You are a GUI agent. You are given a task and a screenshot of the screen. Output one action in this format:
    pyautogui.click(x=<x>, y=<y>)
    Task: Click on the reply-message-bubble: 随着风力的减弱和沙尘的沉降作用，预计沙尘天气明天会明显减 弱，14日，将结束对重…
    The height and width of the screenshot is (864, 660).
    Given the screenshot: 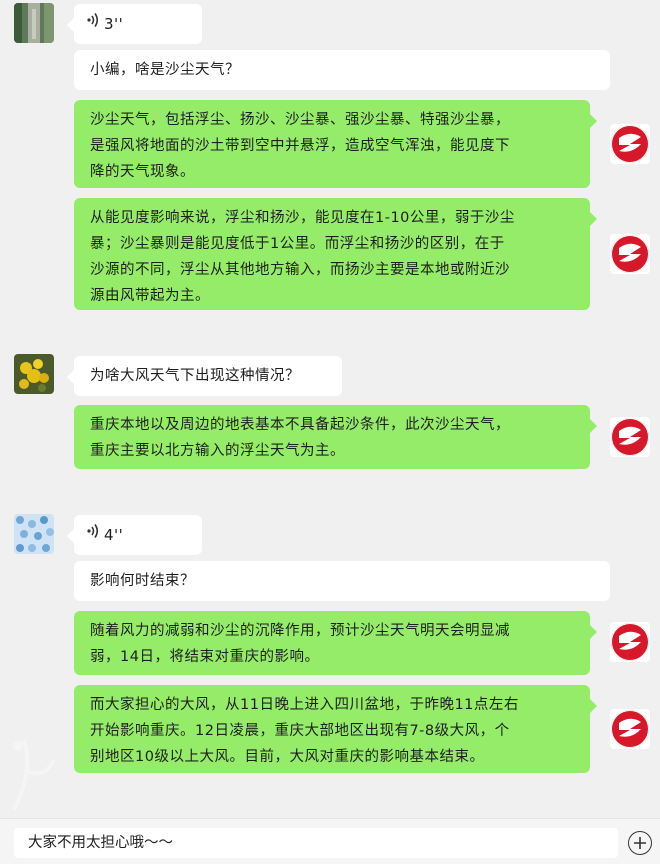 What is the action you would take?
    pyautogui.click(x=335, y=643)
    